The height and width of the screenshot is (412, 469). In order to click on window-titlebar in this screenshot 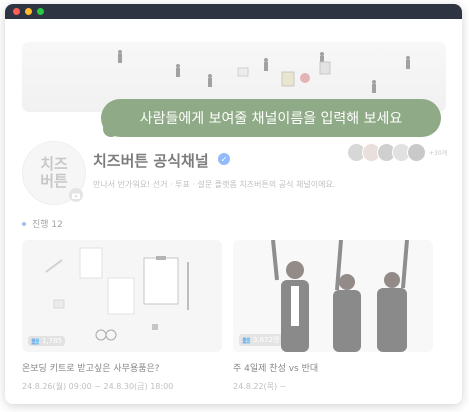, I will do `click(233, 11)`.